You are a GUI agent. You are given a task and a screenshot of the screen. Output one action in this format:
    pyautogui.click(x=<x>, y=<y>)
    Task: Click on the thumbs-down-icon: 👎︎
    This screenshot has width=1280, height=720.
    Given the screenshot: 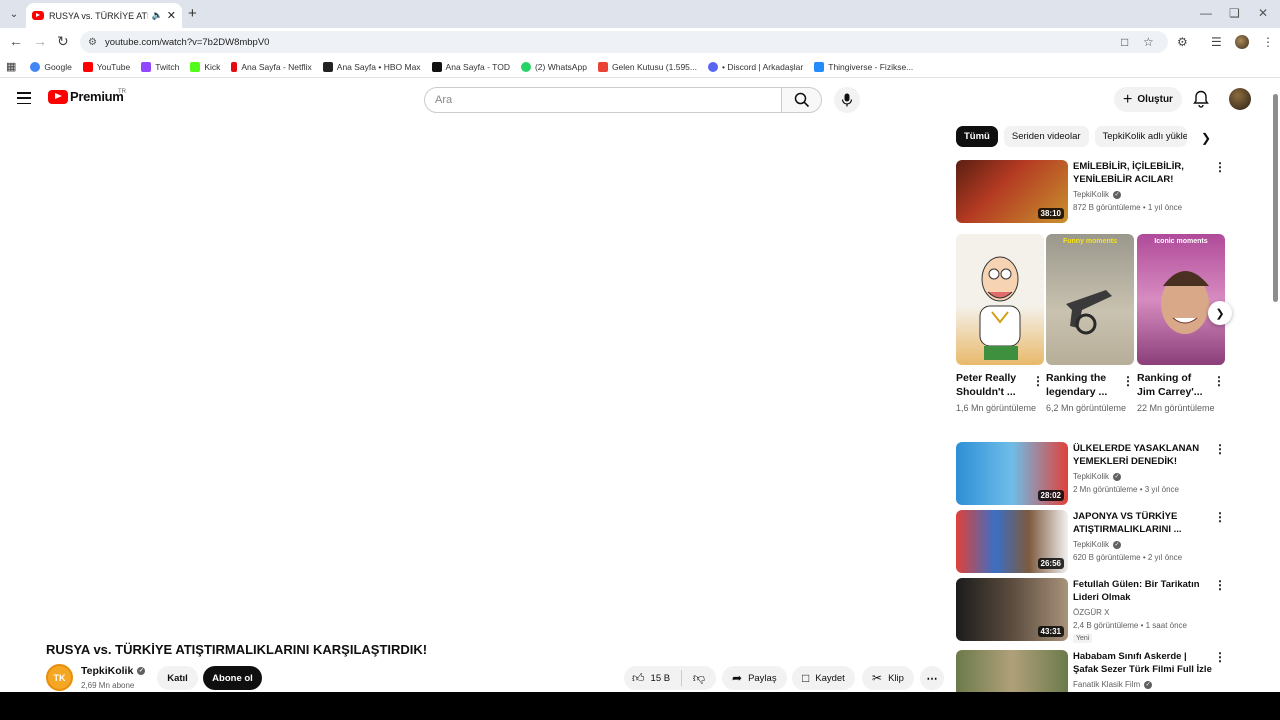 What is the action you would take?
    pyautogui.click(x=699, y=677)
    